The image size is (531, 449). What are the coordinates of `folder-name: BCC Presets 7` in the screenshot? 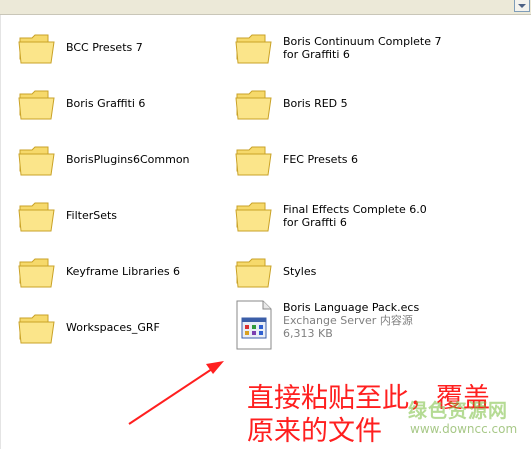 It's located at (104, 47).